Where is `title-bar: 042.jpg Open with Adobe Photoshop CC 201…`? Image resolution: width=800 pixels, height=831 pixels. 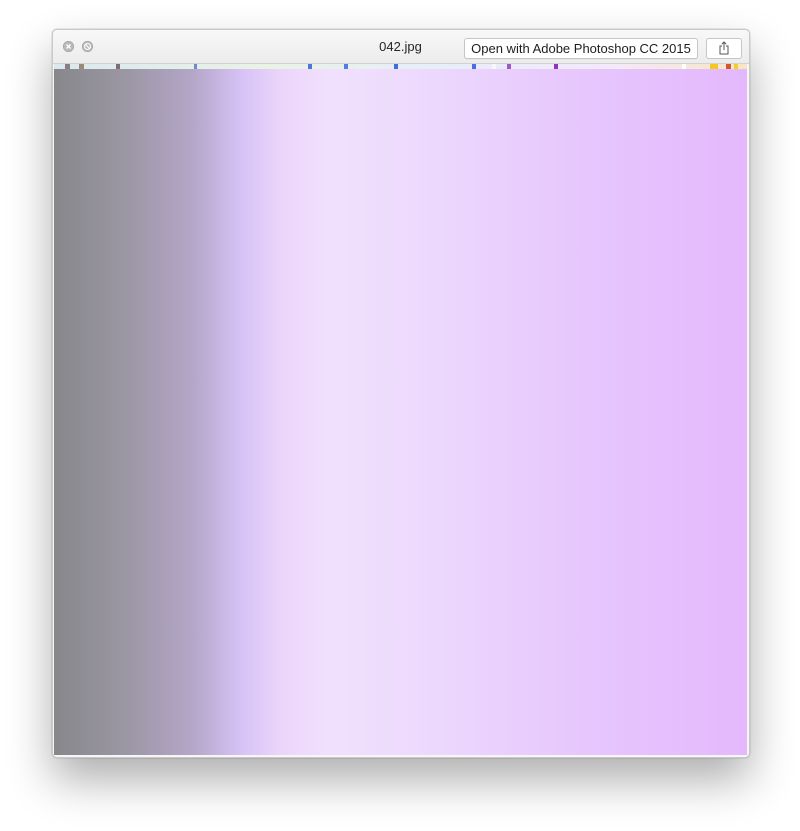
title-bar: 042.jpg Open with Adobe Photoshop CC 201… is located at coordinates (401, 47).